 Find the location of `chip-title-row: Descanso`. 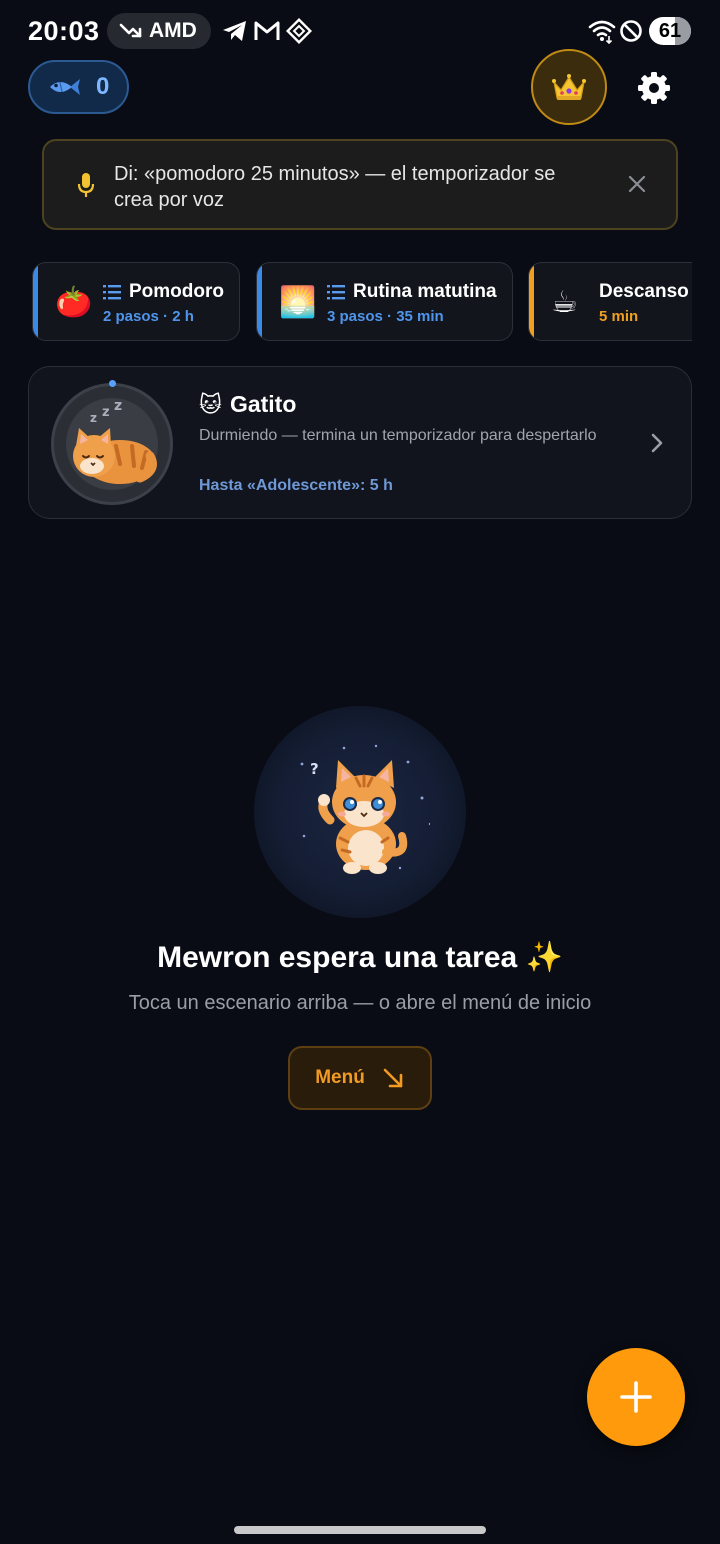

chip-title-row: Descanso is located at coordinates (644, 292).